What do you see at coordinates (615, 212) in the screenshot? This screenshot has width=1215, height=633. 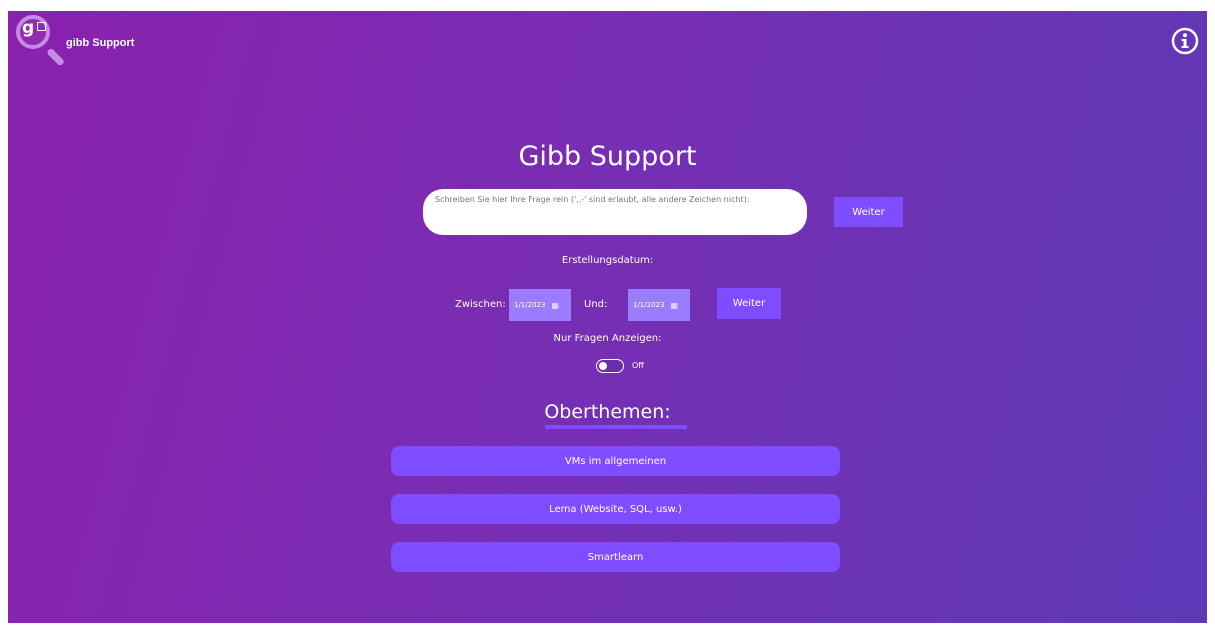 I see `question-input` at bounding box center [615, 212].